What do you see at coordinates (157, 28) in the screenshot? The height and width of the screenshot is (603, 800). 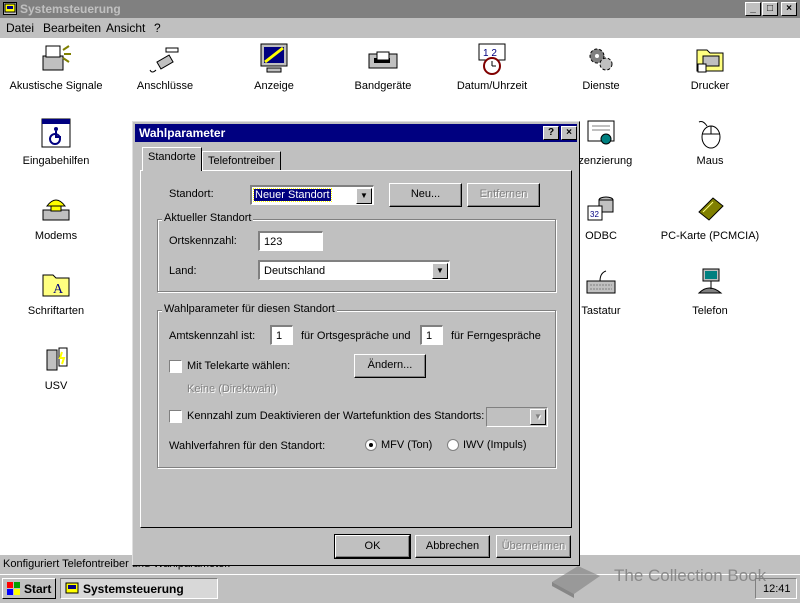 I see `menu-help: ?` at bounding box center [157, 28].